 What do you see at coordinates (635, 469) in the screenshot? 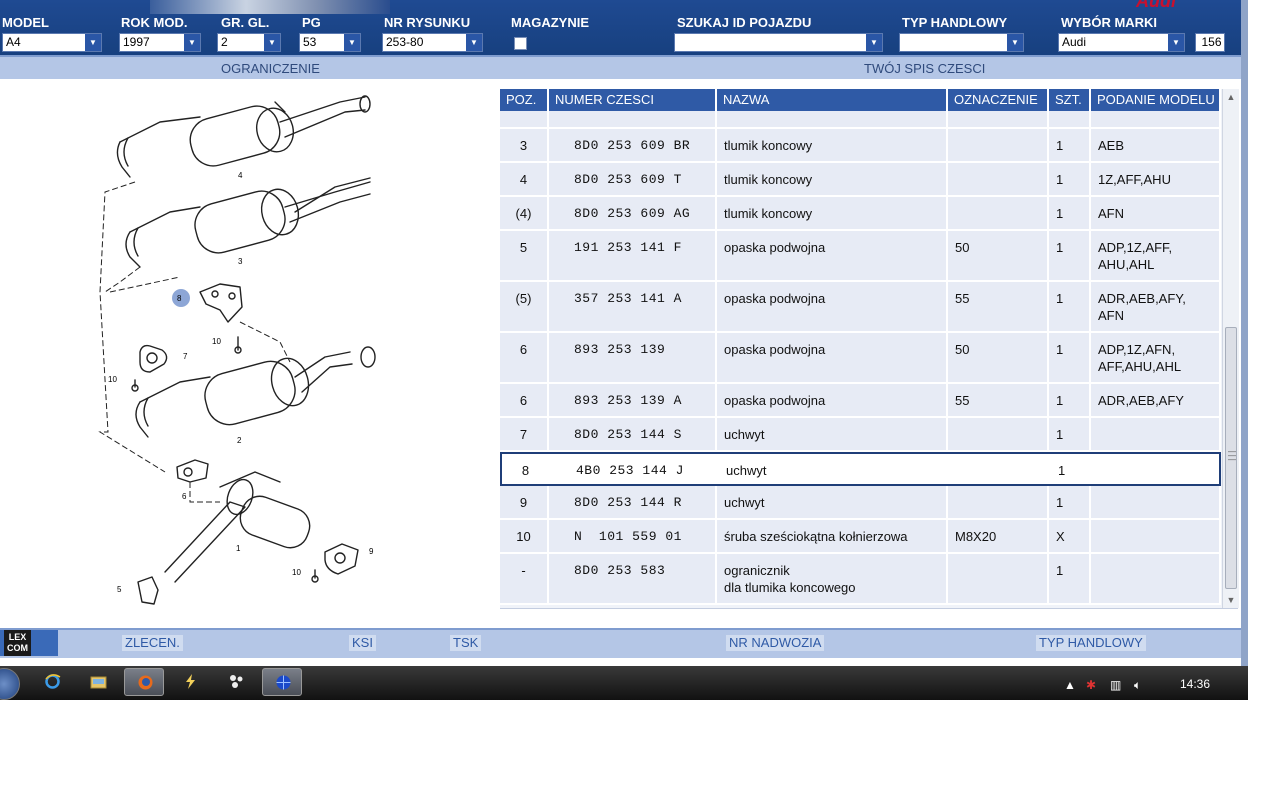
I see `part-number-cell: 4B0 253 144 J` at bounding box center [635, 469].